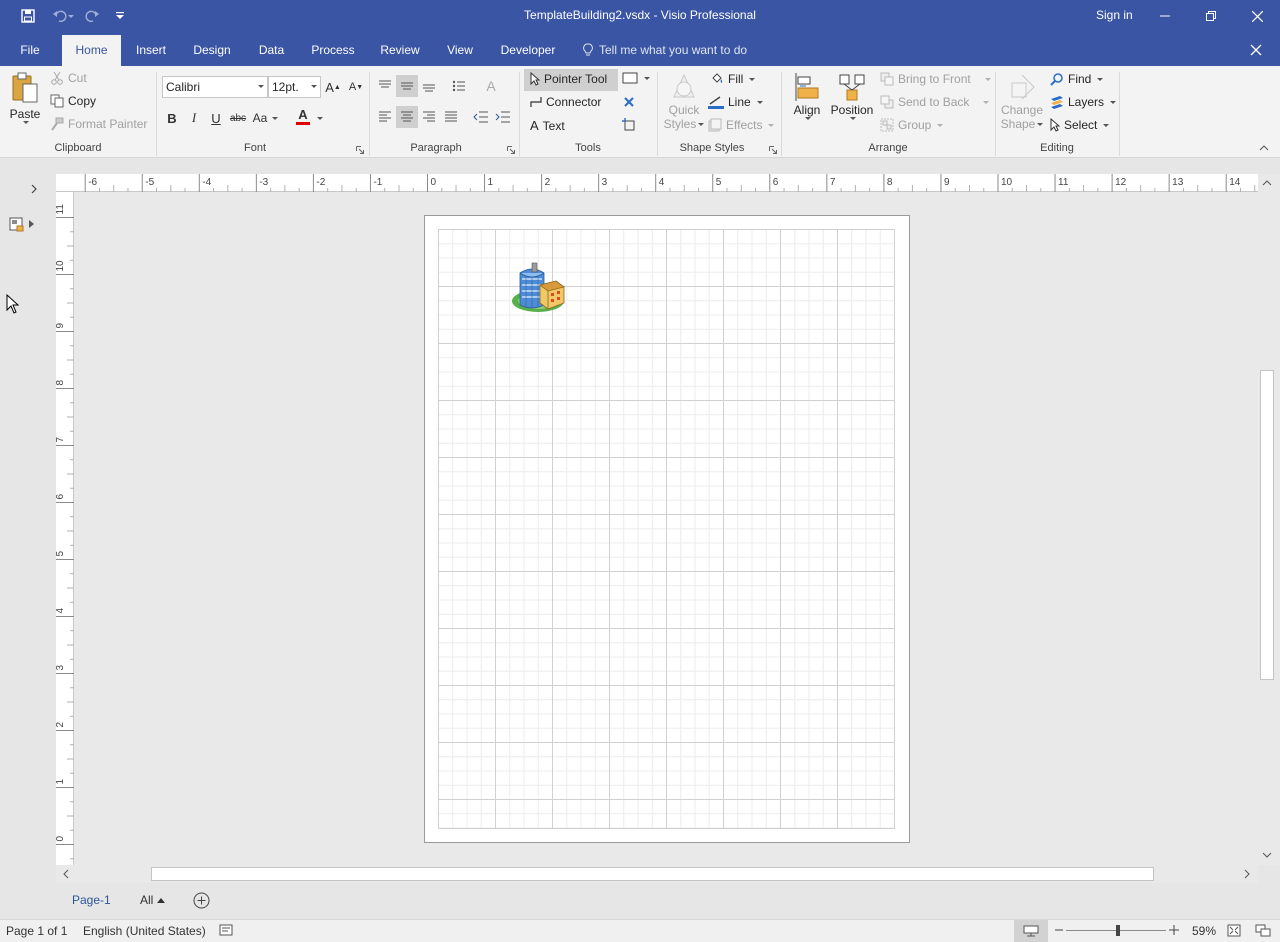  Describe the element at coordinates (459, 86) in the screenshot. I see `bullets-icon` at that location.